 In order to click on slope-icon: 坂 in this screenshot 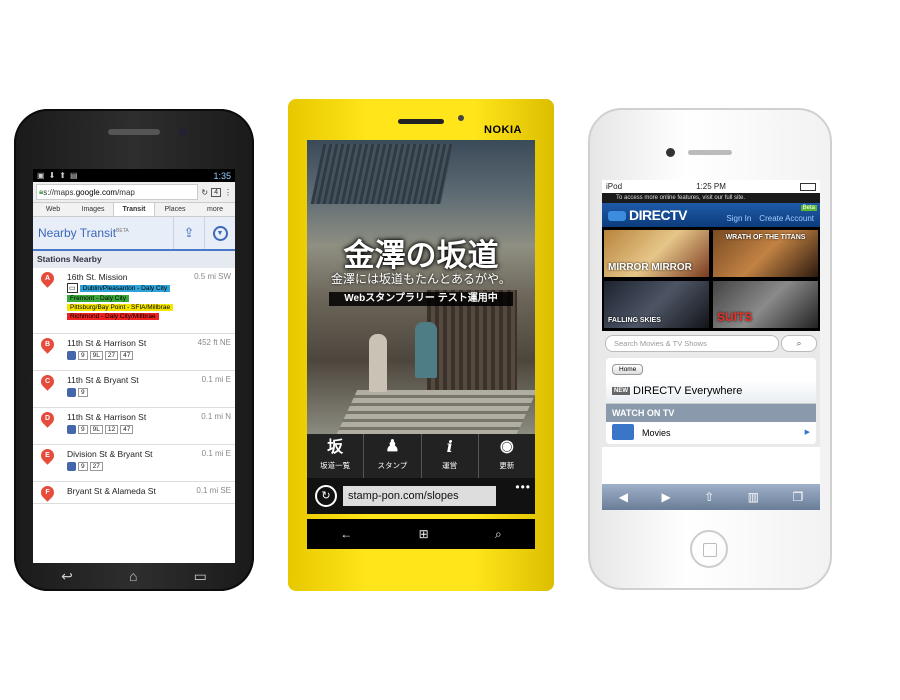, I will do `click(335, 446)`.